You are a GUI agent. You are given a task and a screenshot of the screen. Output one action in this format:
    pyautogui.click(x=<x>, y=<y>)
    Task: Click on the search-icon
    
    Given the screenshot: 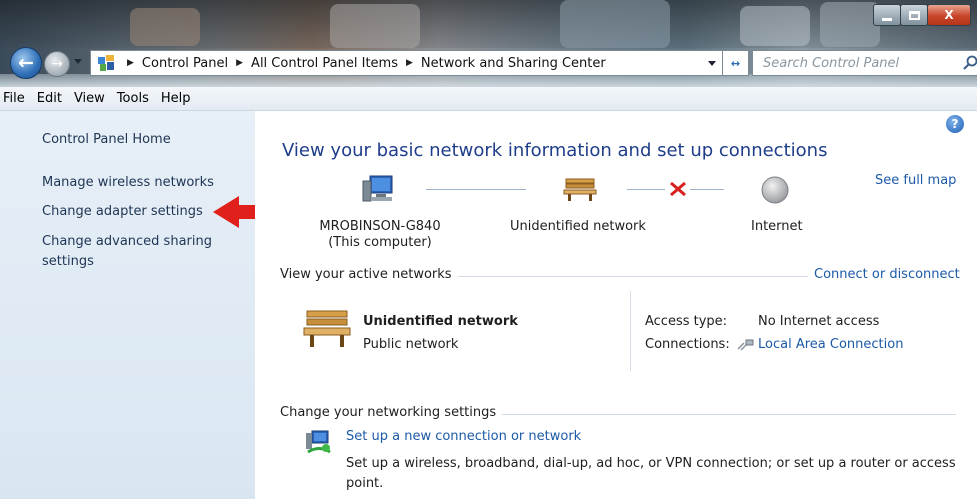 What is the action you would take?
    pyautogui.click(x=970, y=63)
    